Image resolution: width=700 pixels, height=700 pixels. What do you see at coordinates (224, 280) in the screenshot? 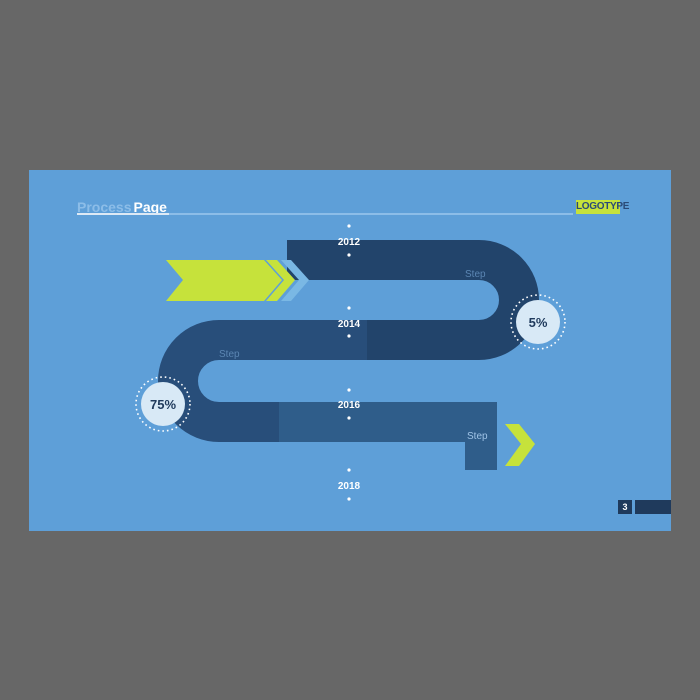
I see `start-arrow-shape` at bounding box center [224, 280].